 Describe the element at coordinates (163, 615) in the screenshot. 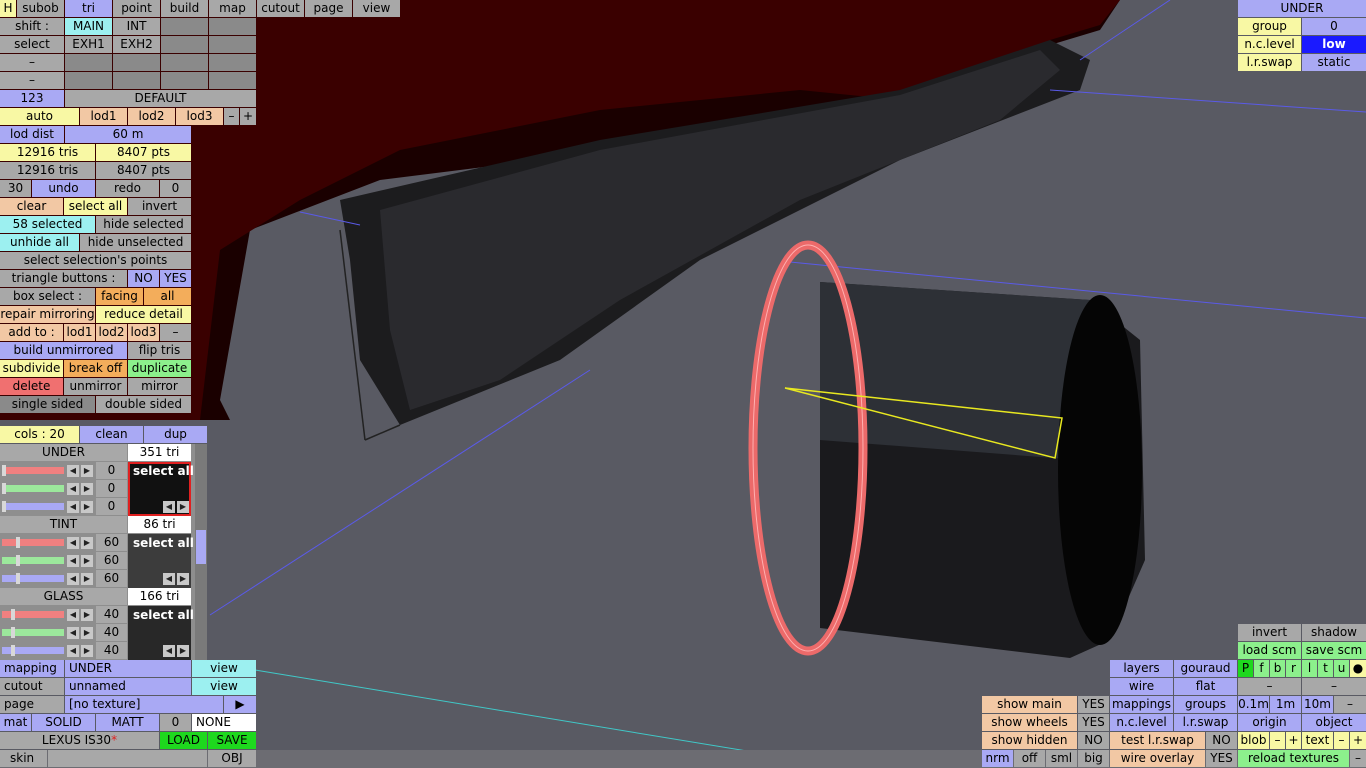

I see `select-all-glass: select all` at that location.